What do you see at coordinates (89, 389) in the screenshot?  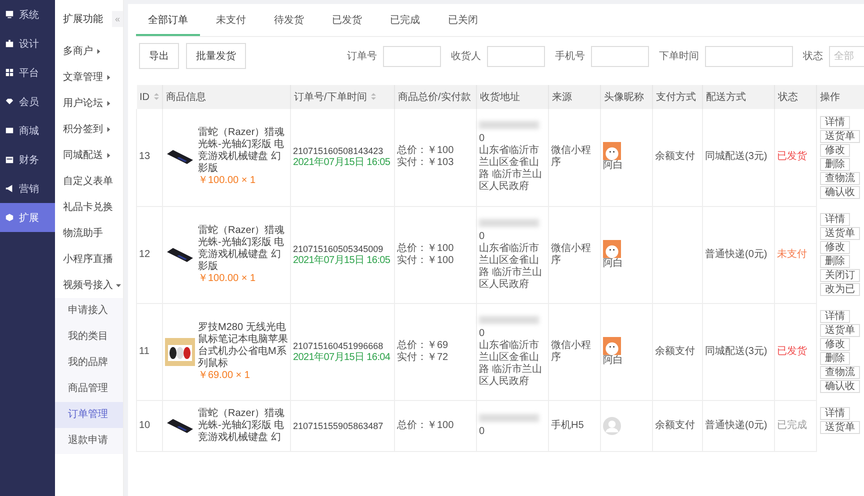 I see `menu-item: 商品管理` at bounding box center [89, 389].